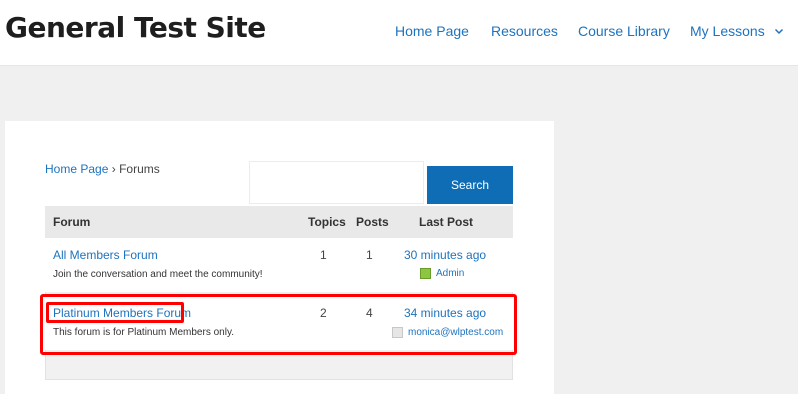  What do you see at coordinates (139, 169) in the screenshot?
I see `breadcrumb-current: Forums` at bounding box center [139, 169].